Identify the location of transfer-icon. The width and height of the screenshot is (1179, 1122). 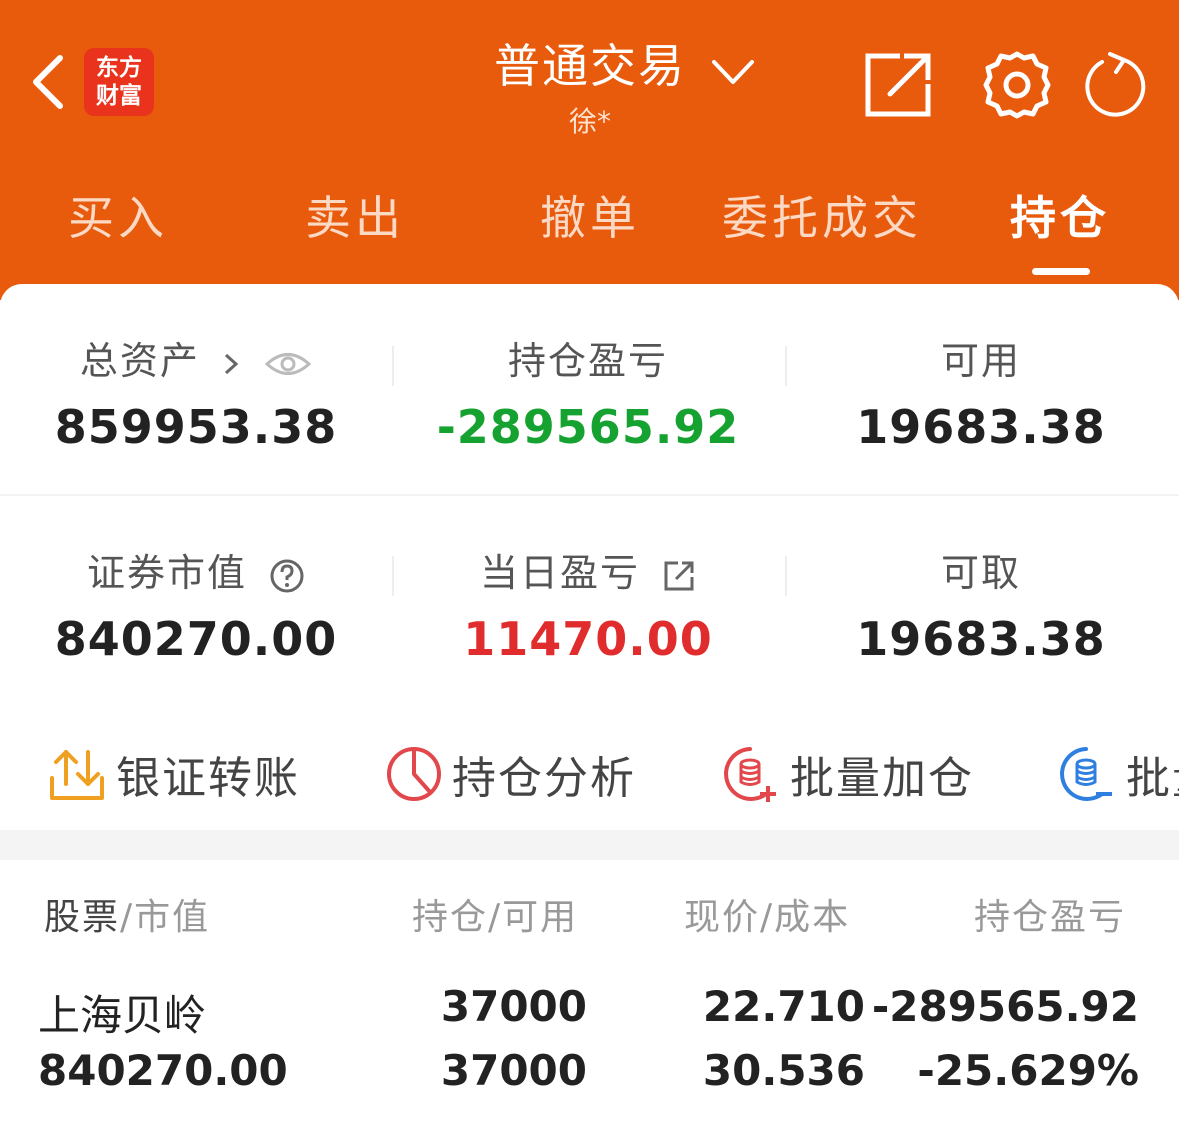
(77, 775).